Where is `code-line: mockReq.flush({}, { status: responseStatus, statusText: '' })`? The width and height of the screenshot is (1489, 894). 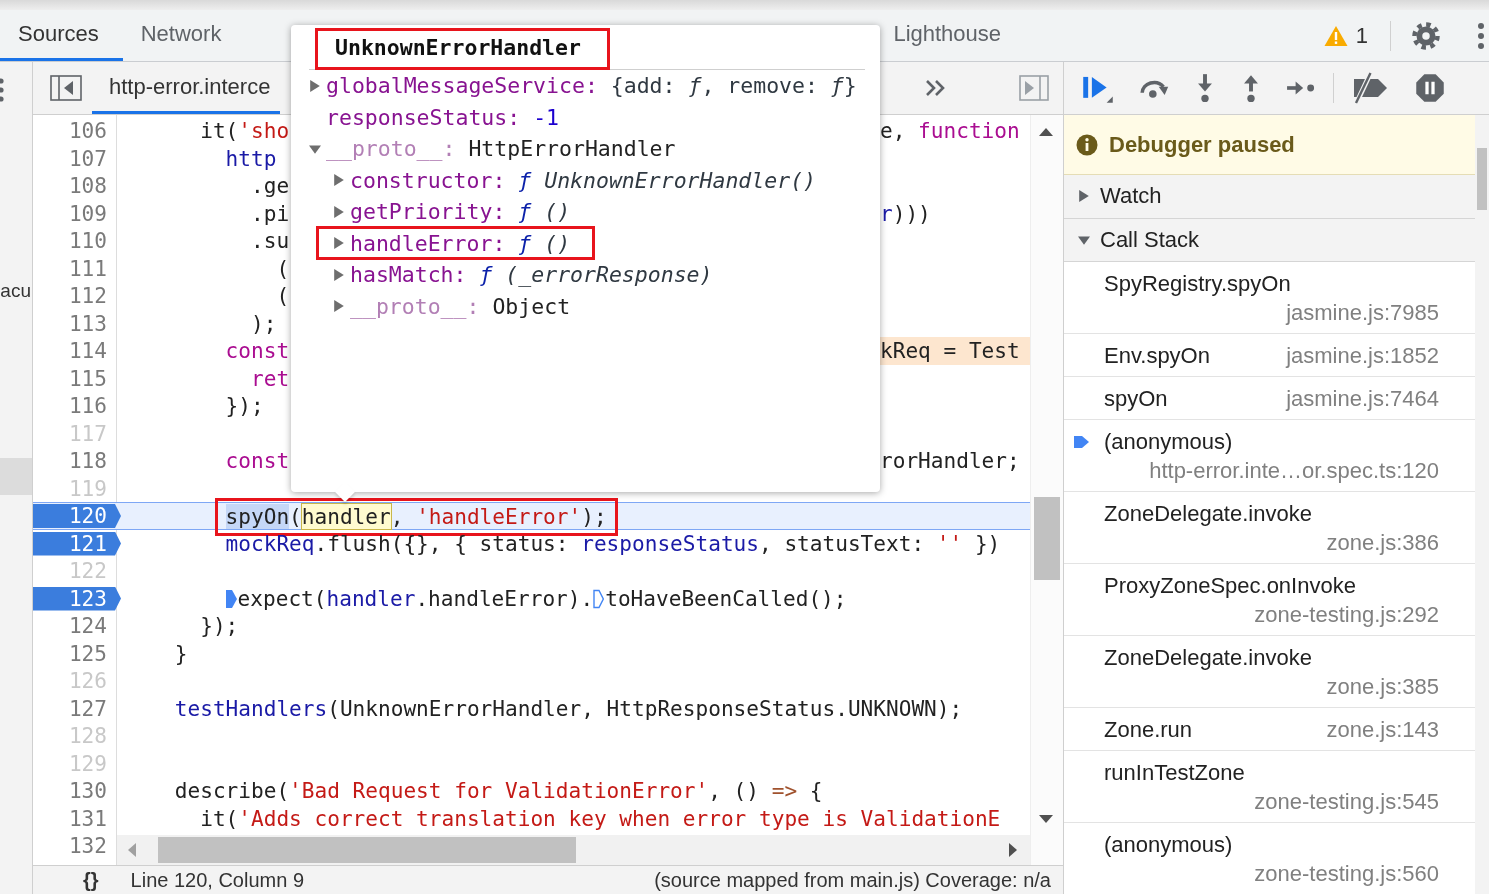
code-line: mockReq.flush({}, { status: responseStatus, statusText: '' }) is located at coordinates (613, 543).